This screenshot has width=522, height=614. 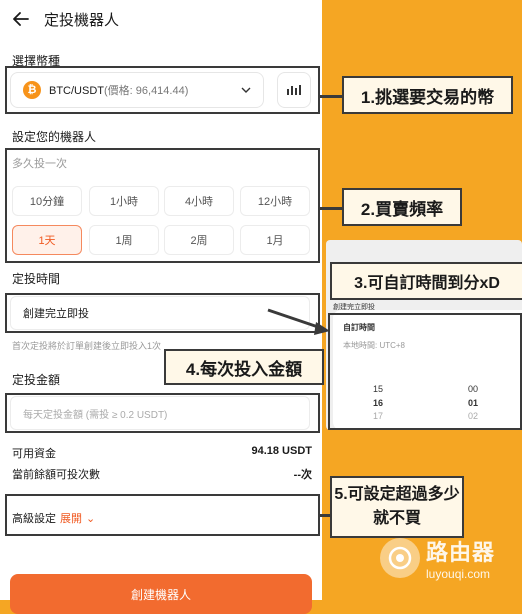 I want to click on highlight-inset, so click(x=425, y=371).